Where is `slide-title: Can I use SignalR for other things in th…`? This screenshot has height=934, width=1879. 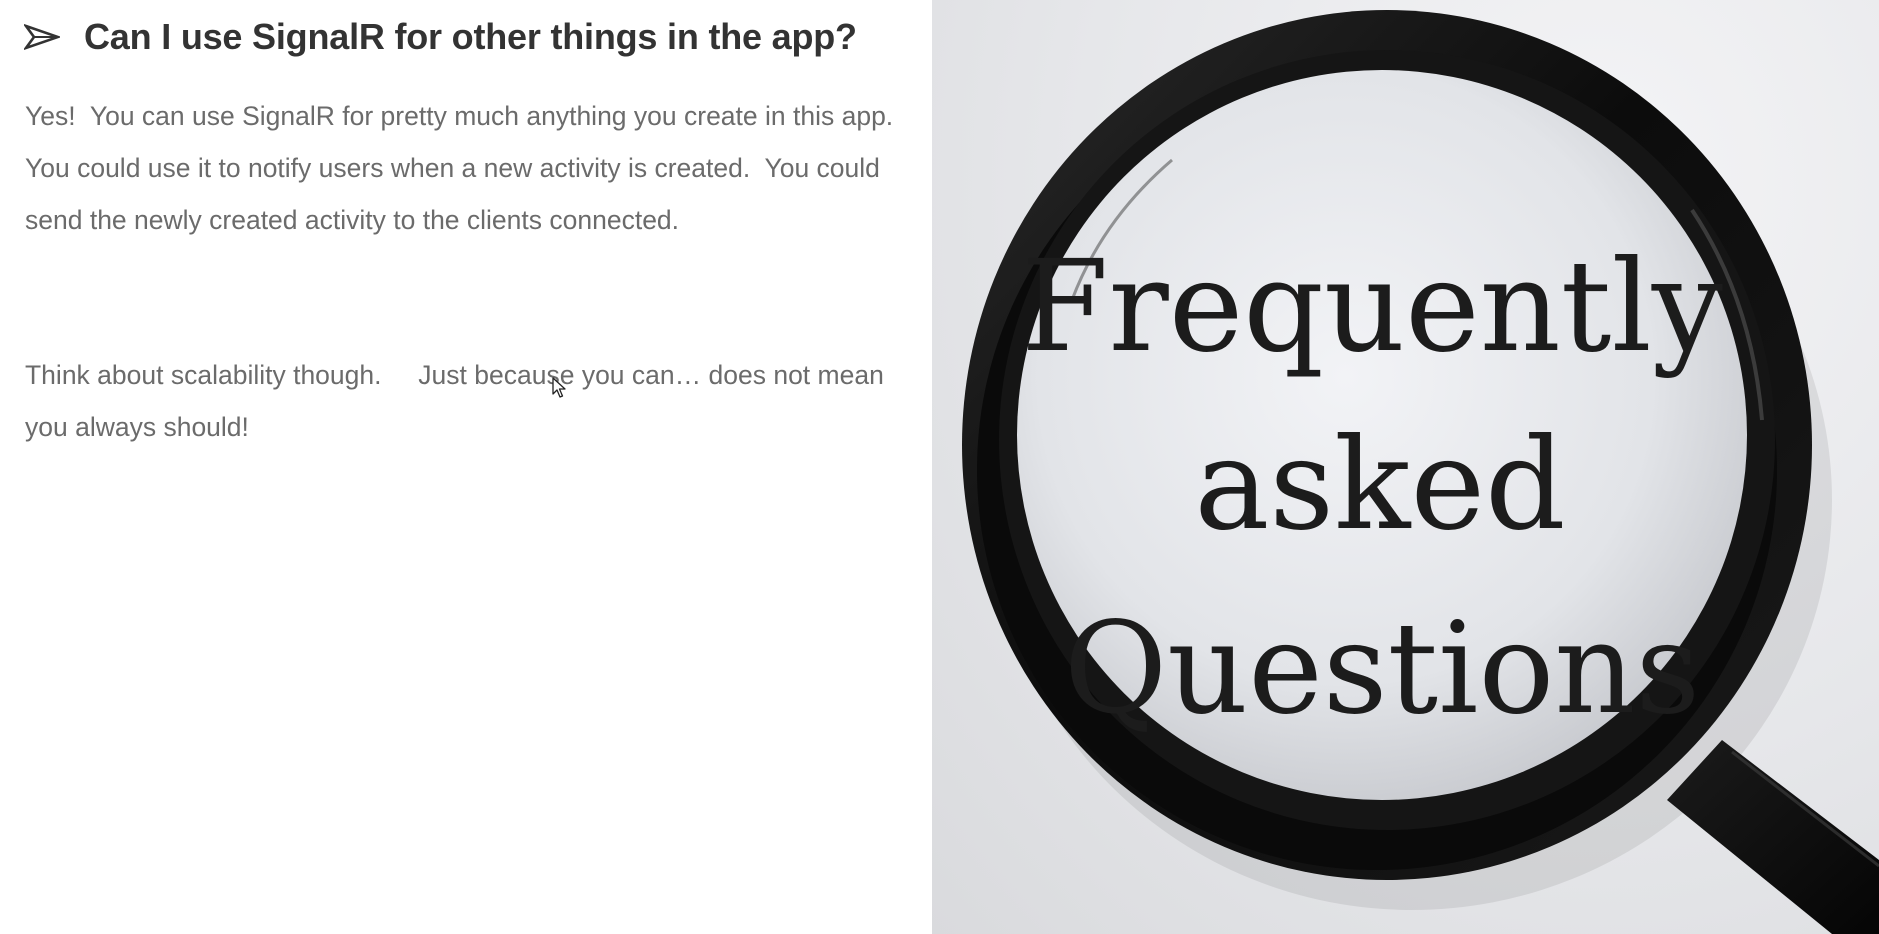 slide-title: Can I use SignalR for other things in th… is located at coordinates (470, 36).